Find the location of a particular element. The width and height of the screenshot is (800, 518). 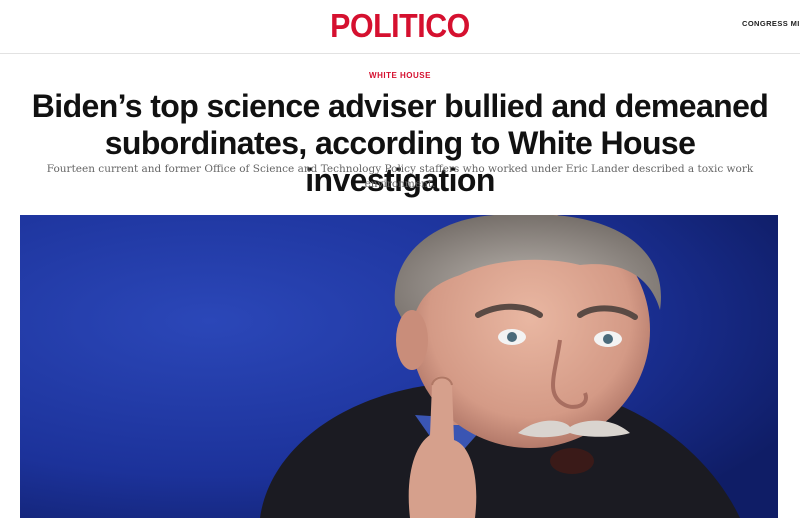

section-label: WHITE HOUSE is located at coordinates (400, 75).